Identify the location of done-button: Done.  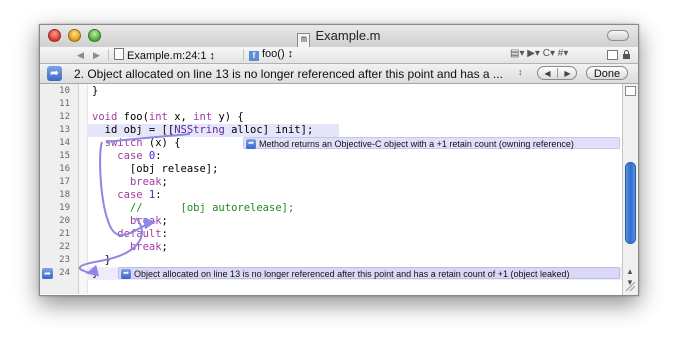
(607, 73).